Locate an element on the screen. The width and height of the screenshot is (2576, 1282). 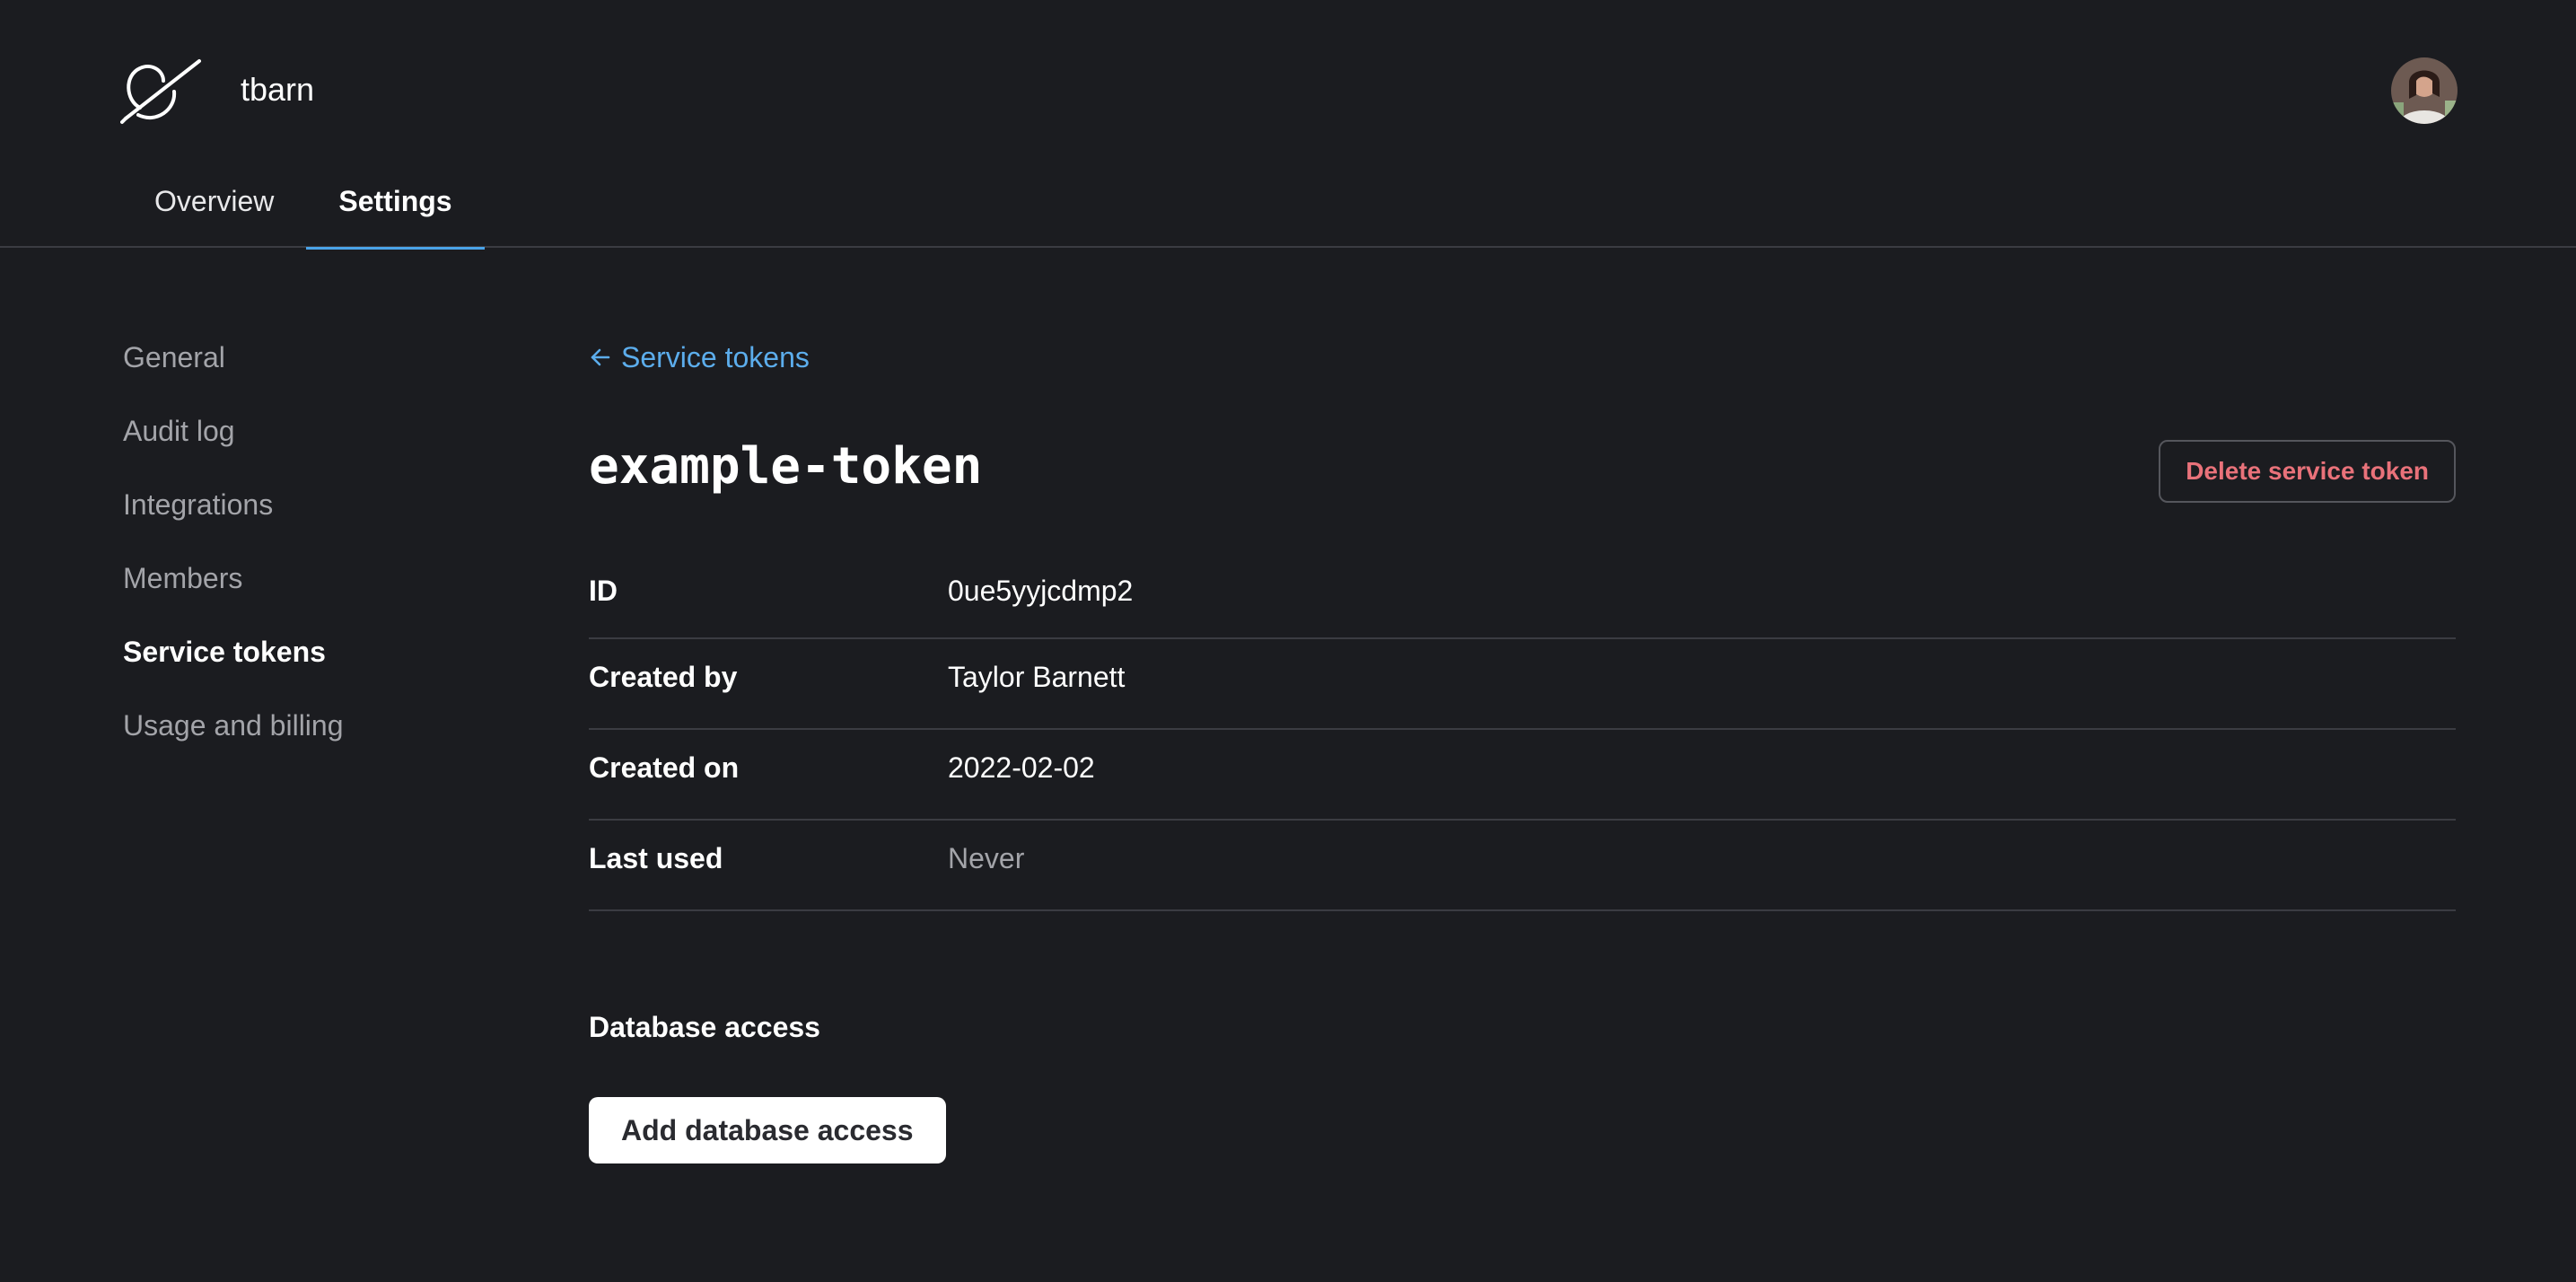
tab-overview: Overview is located at coordinates (214, 205).